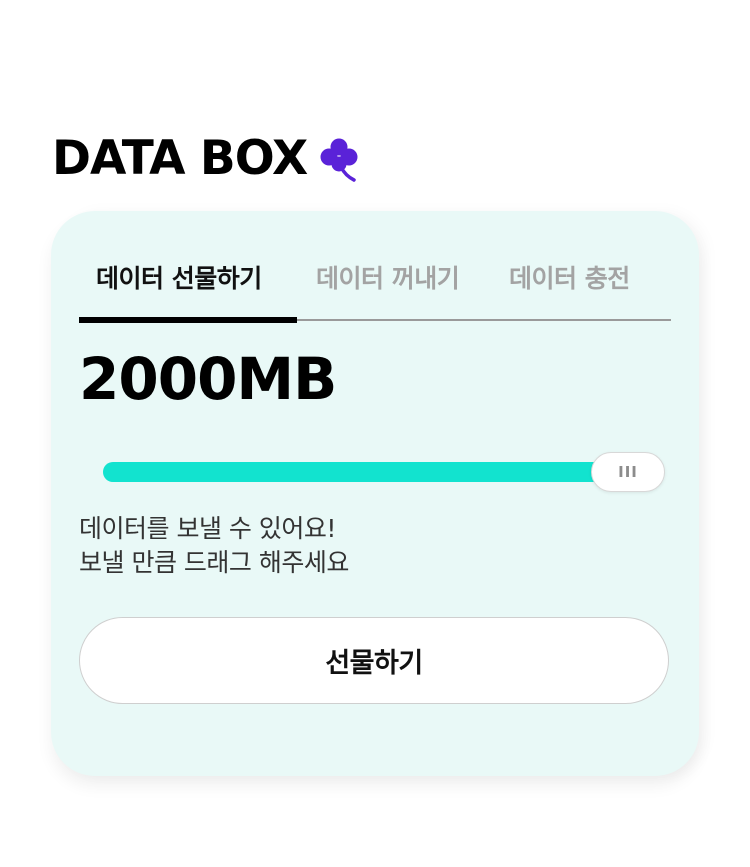  I want to click on tab-bar: 데이터 선물하기 데이터 꺼내기 데이터 충전, so click(375, 292).